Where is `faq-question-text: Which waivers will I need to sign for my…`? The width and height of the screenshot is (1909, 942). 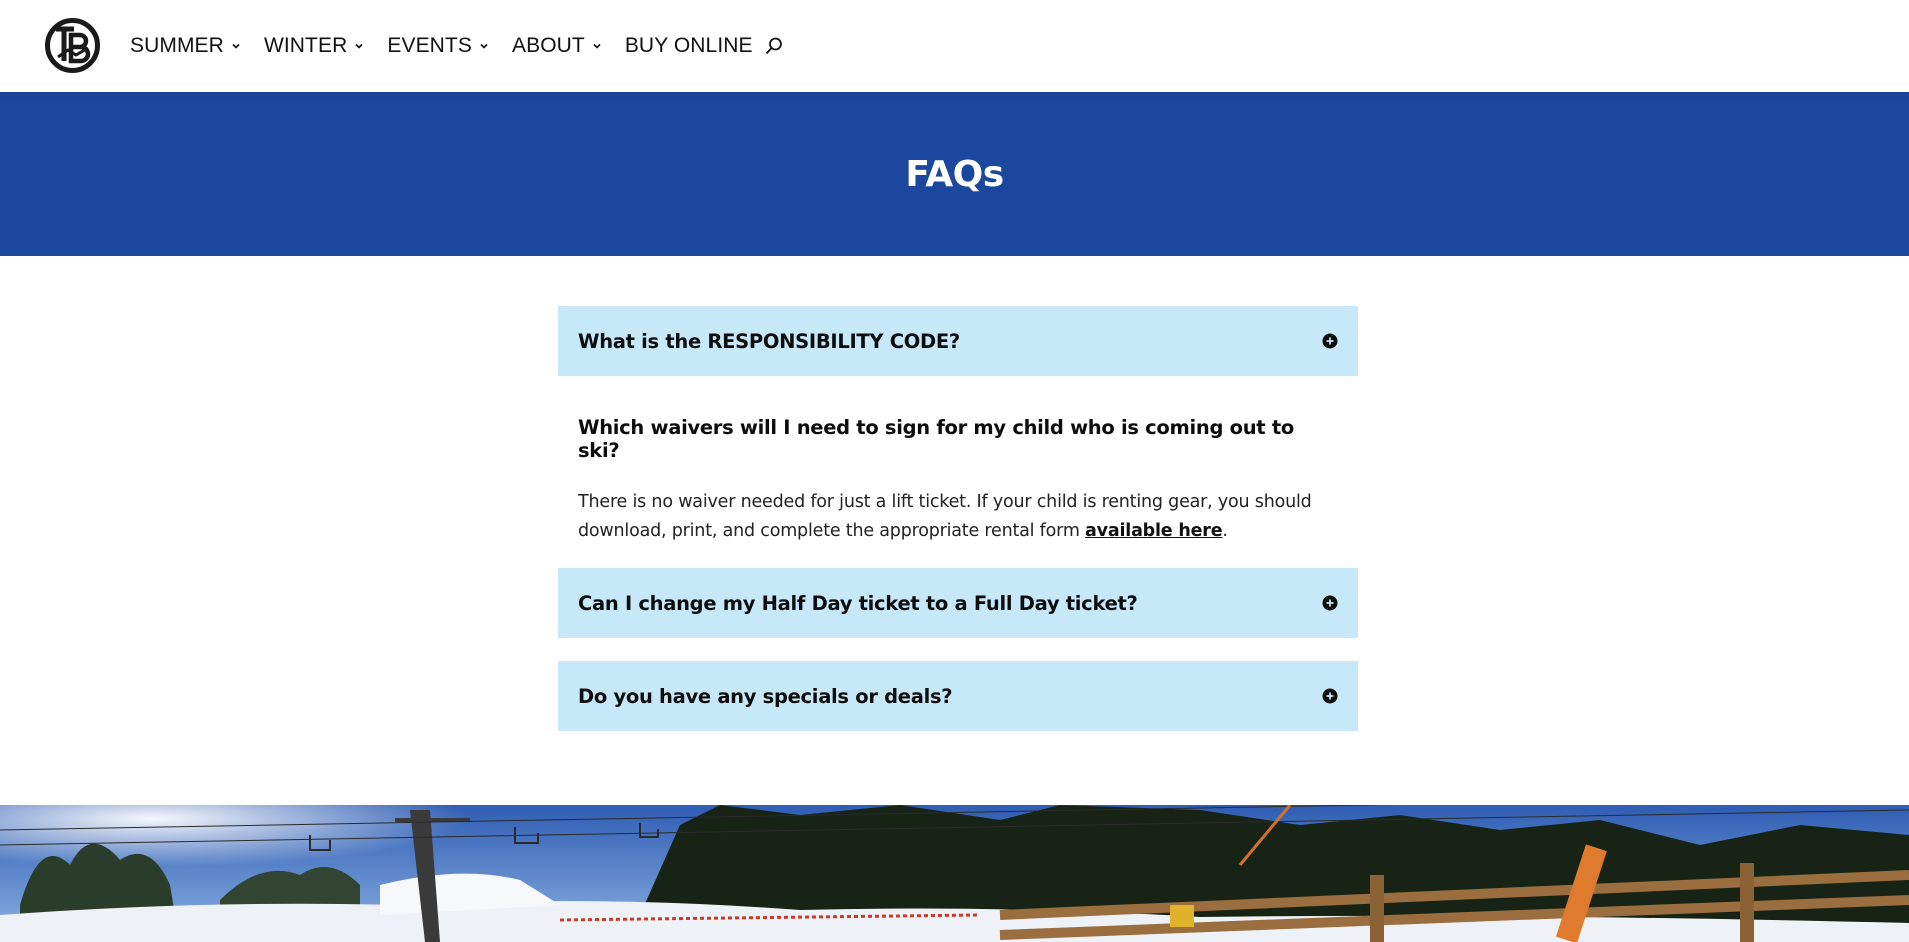
faq-question-text: Which waivers will I need to sign for my… is located at coordinates (936, 439).